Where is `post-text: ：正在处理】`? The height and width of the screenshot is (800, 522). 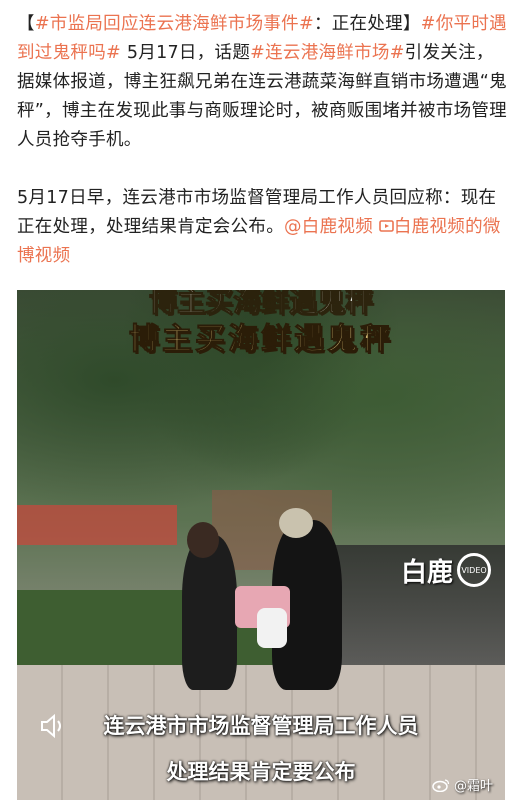 post-text: ：正在处理】 is located at coordinates (367, 24).